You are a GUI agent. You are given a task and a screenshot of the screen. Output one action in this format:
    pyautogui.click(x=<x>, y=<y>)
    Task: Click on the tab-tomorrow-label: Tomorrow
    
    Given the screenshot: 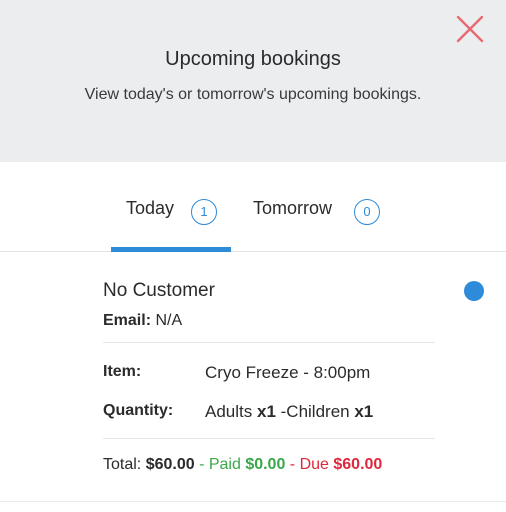 What is the action you would take?
    pyautogui.click(x=293, y=208)
    